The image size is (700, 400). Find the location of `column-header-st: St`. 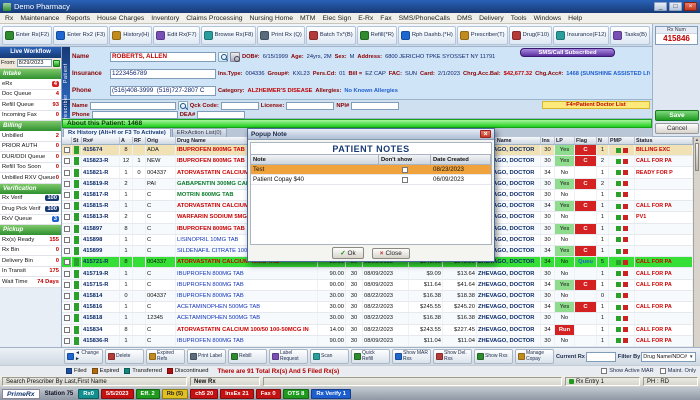

column-header-st: St is located at coordinates (77, 140).